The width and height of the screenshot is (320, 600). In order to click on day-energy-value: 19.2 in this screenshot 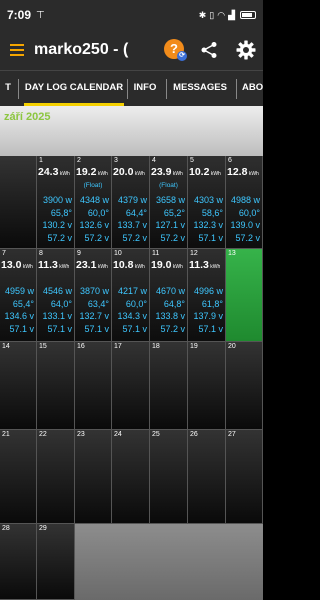, I will do `click(86, 172)`.